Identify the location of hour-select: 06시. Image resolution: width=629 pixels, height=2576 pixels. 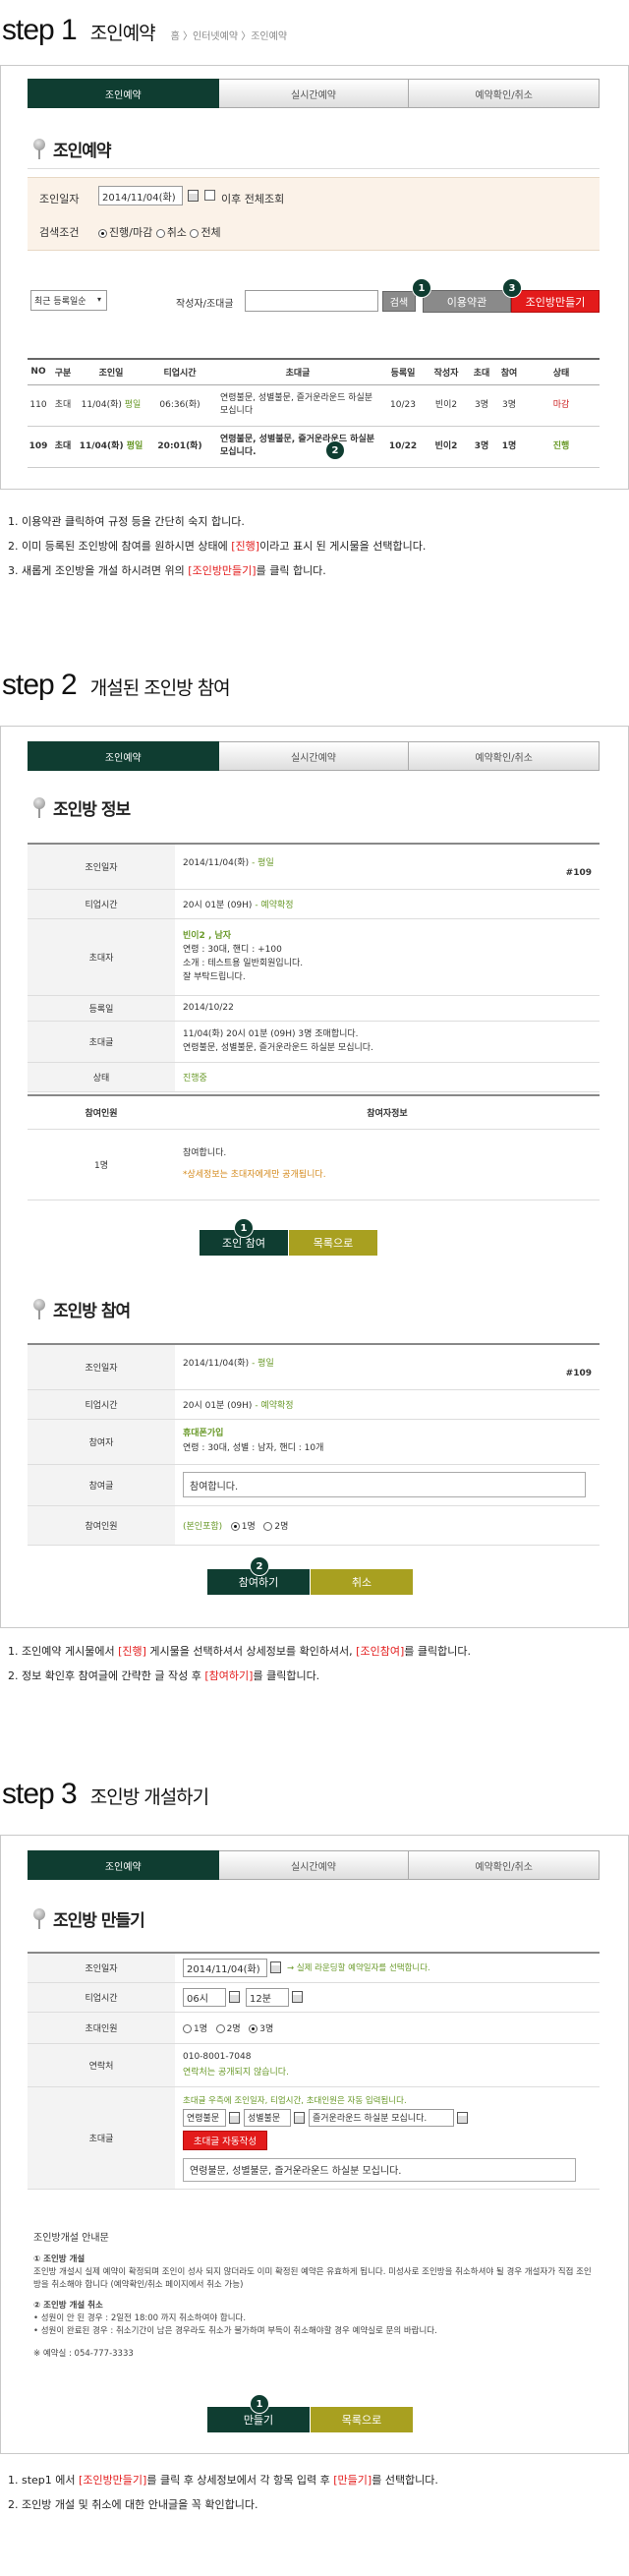
(204, 1997).